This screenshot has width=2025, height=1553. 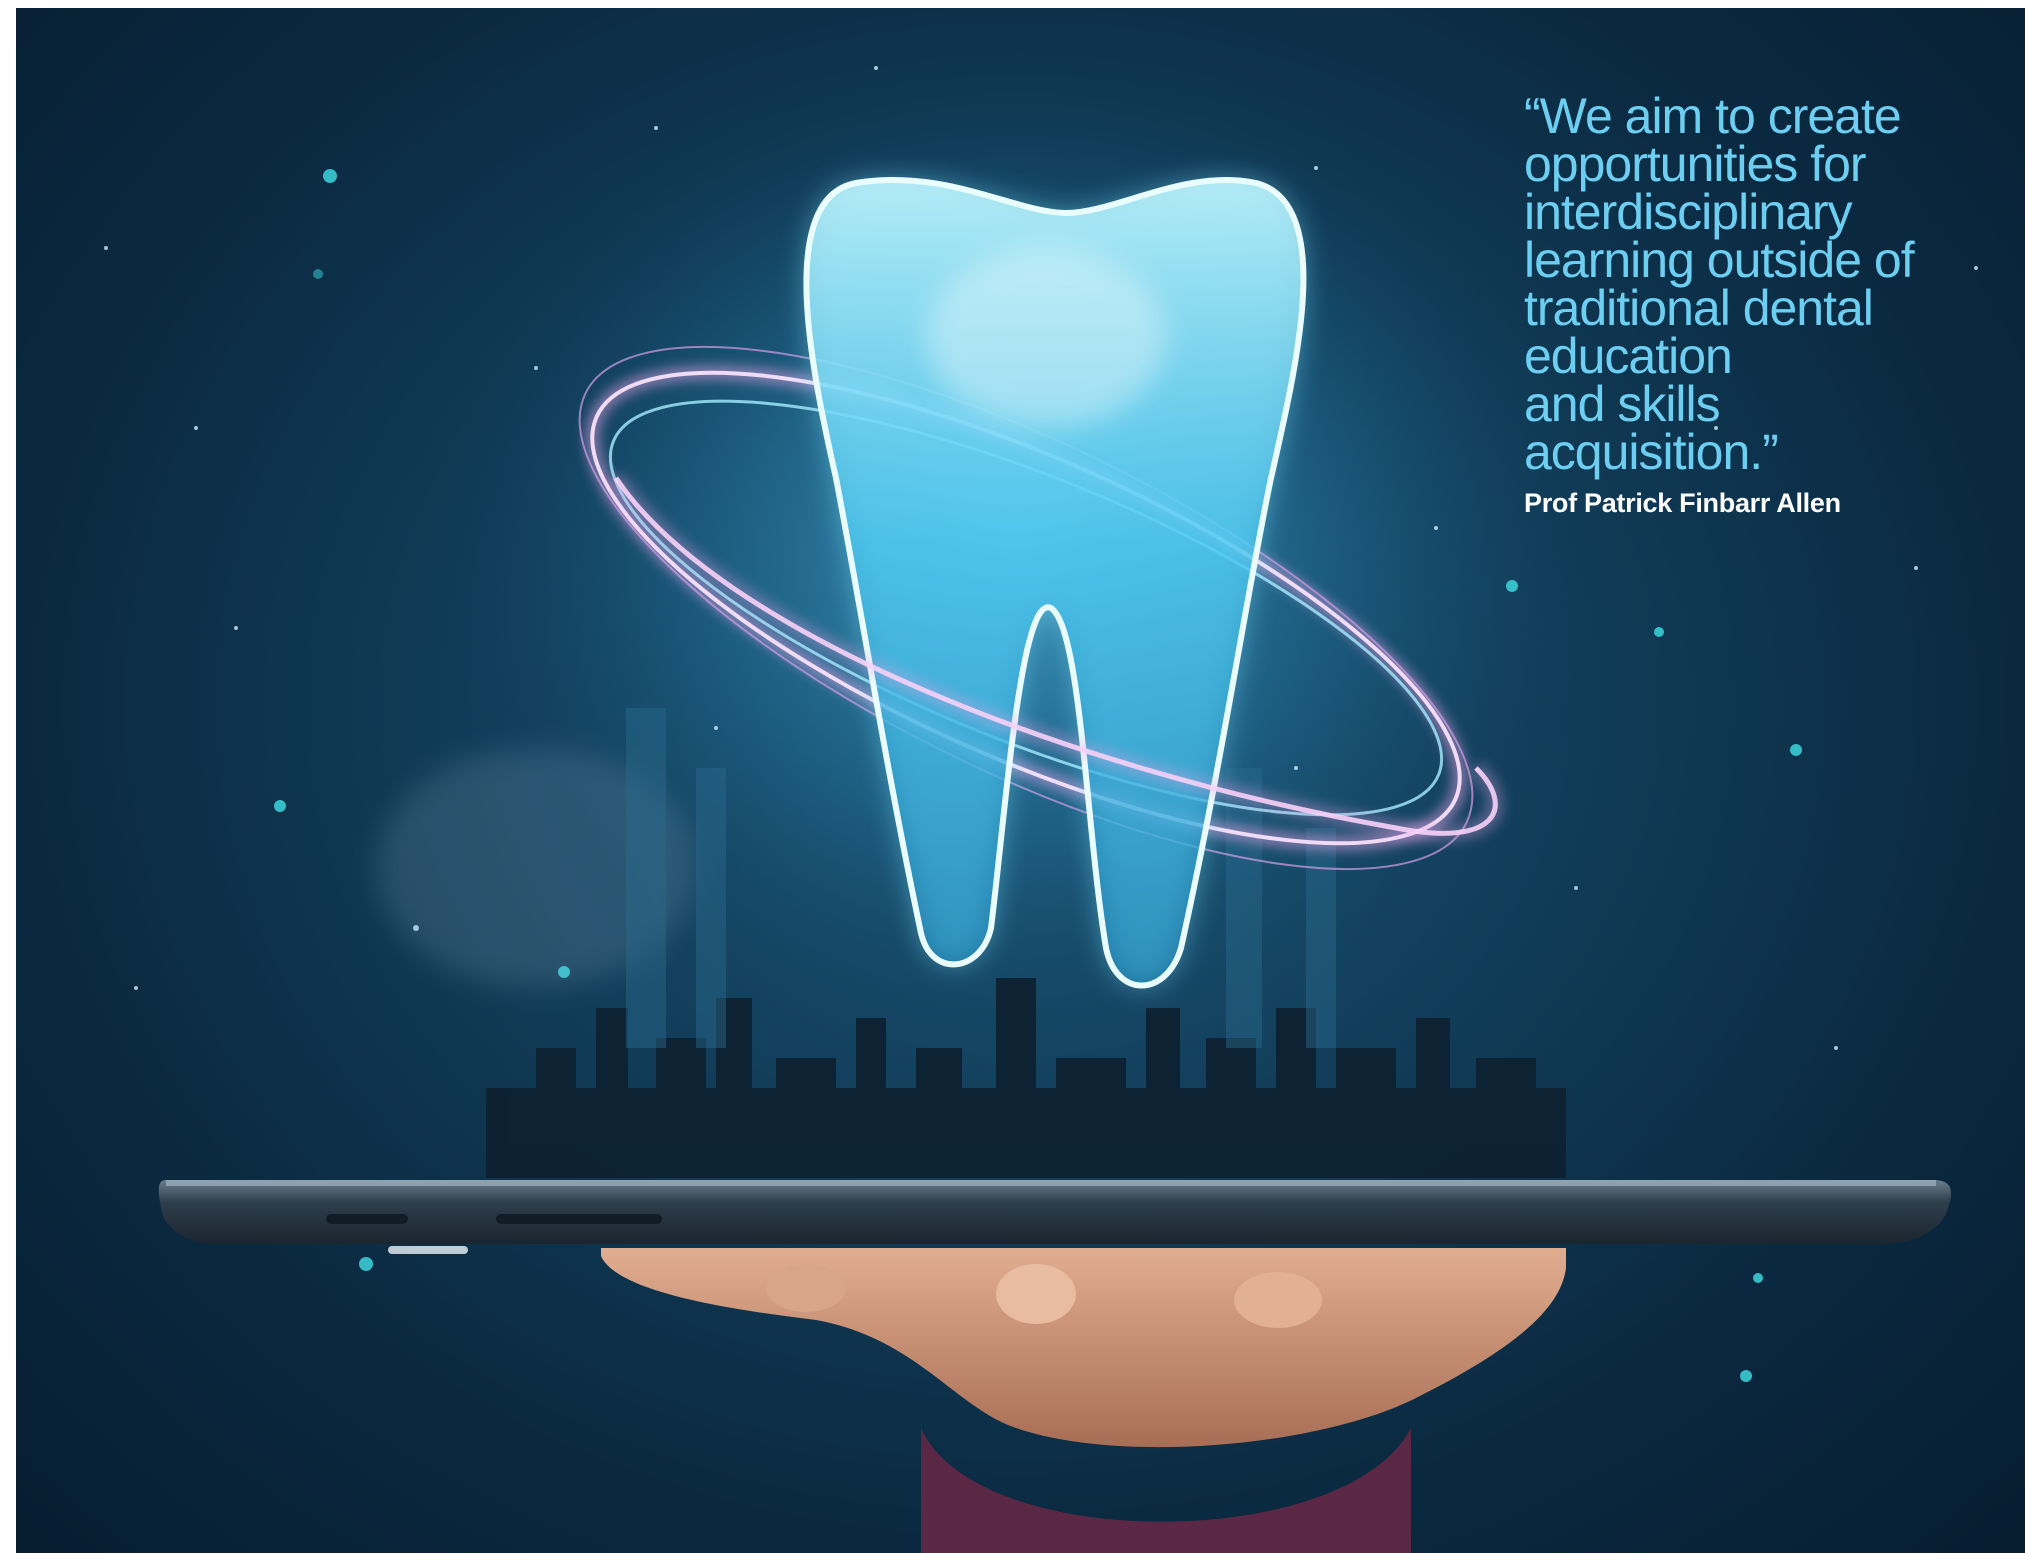 What do you see at coordinates (1083, 1400) in the screenshot?
I see `hand-image` at bounding box center [1083, 1400].